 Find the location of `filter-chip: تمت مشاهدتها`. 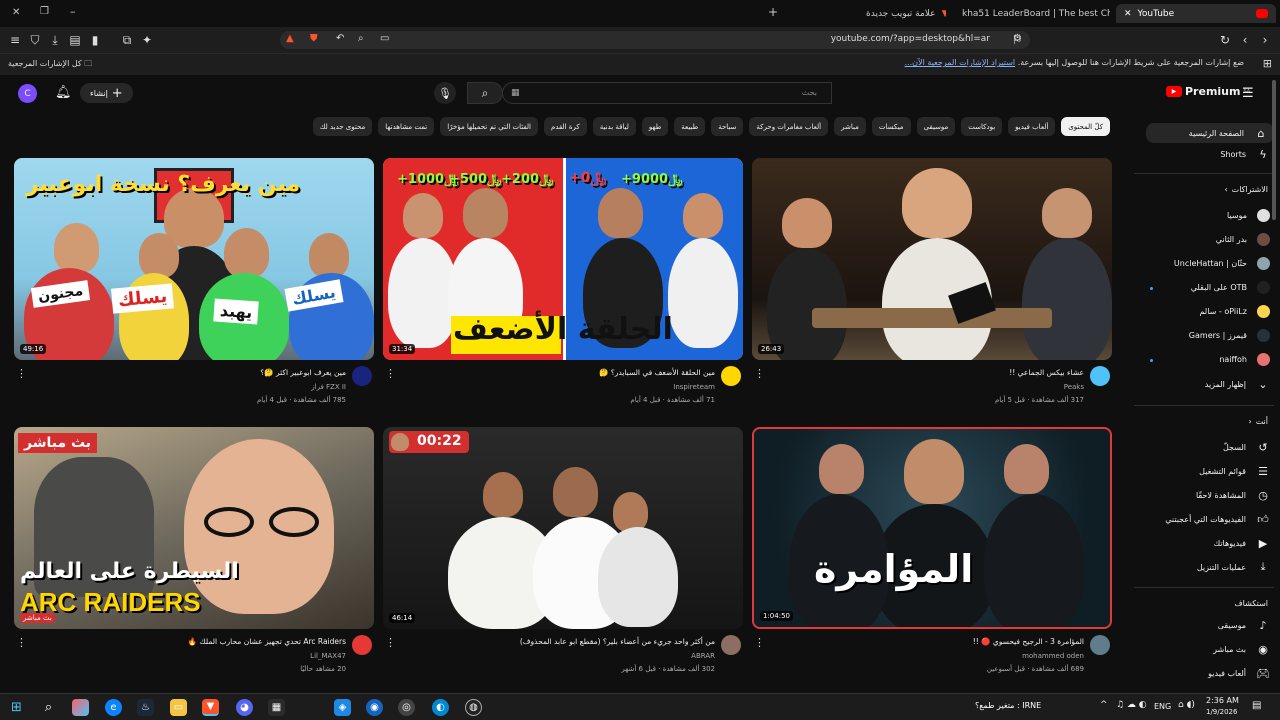

filter-chip: تمت مشاهدتها is located at coordinates (406, 126).